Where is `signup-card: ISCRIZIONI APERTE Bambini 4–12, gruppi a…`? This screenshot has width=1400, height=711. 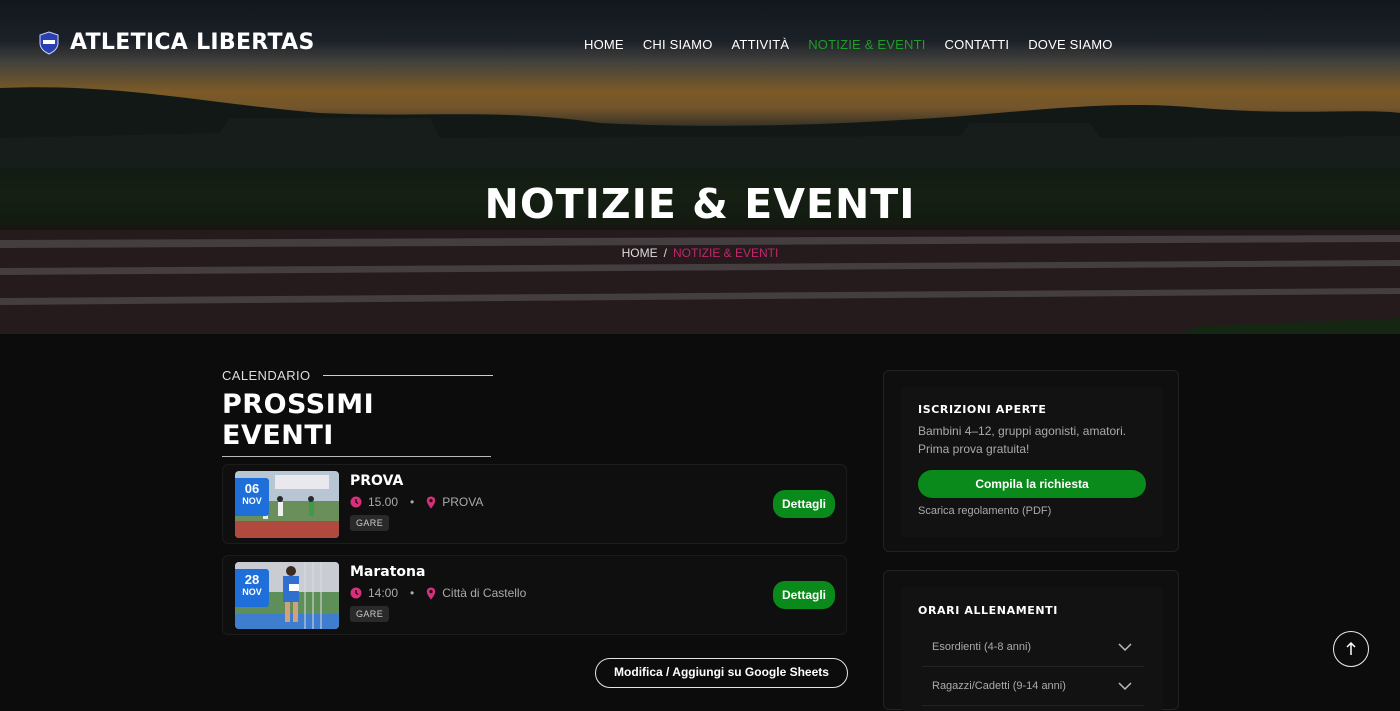 signup-card: ISCRIZIONI APERTE Bambini 4–12, gruppi a… is located at coordinates (1031, 461).